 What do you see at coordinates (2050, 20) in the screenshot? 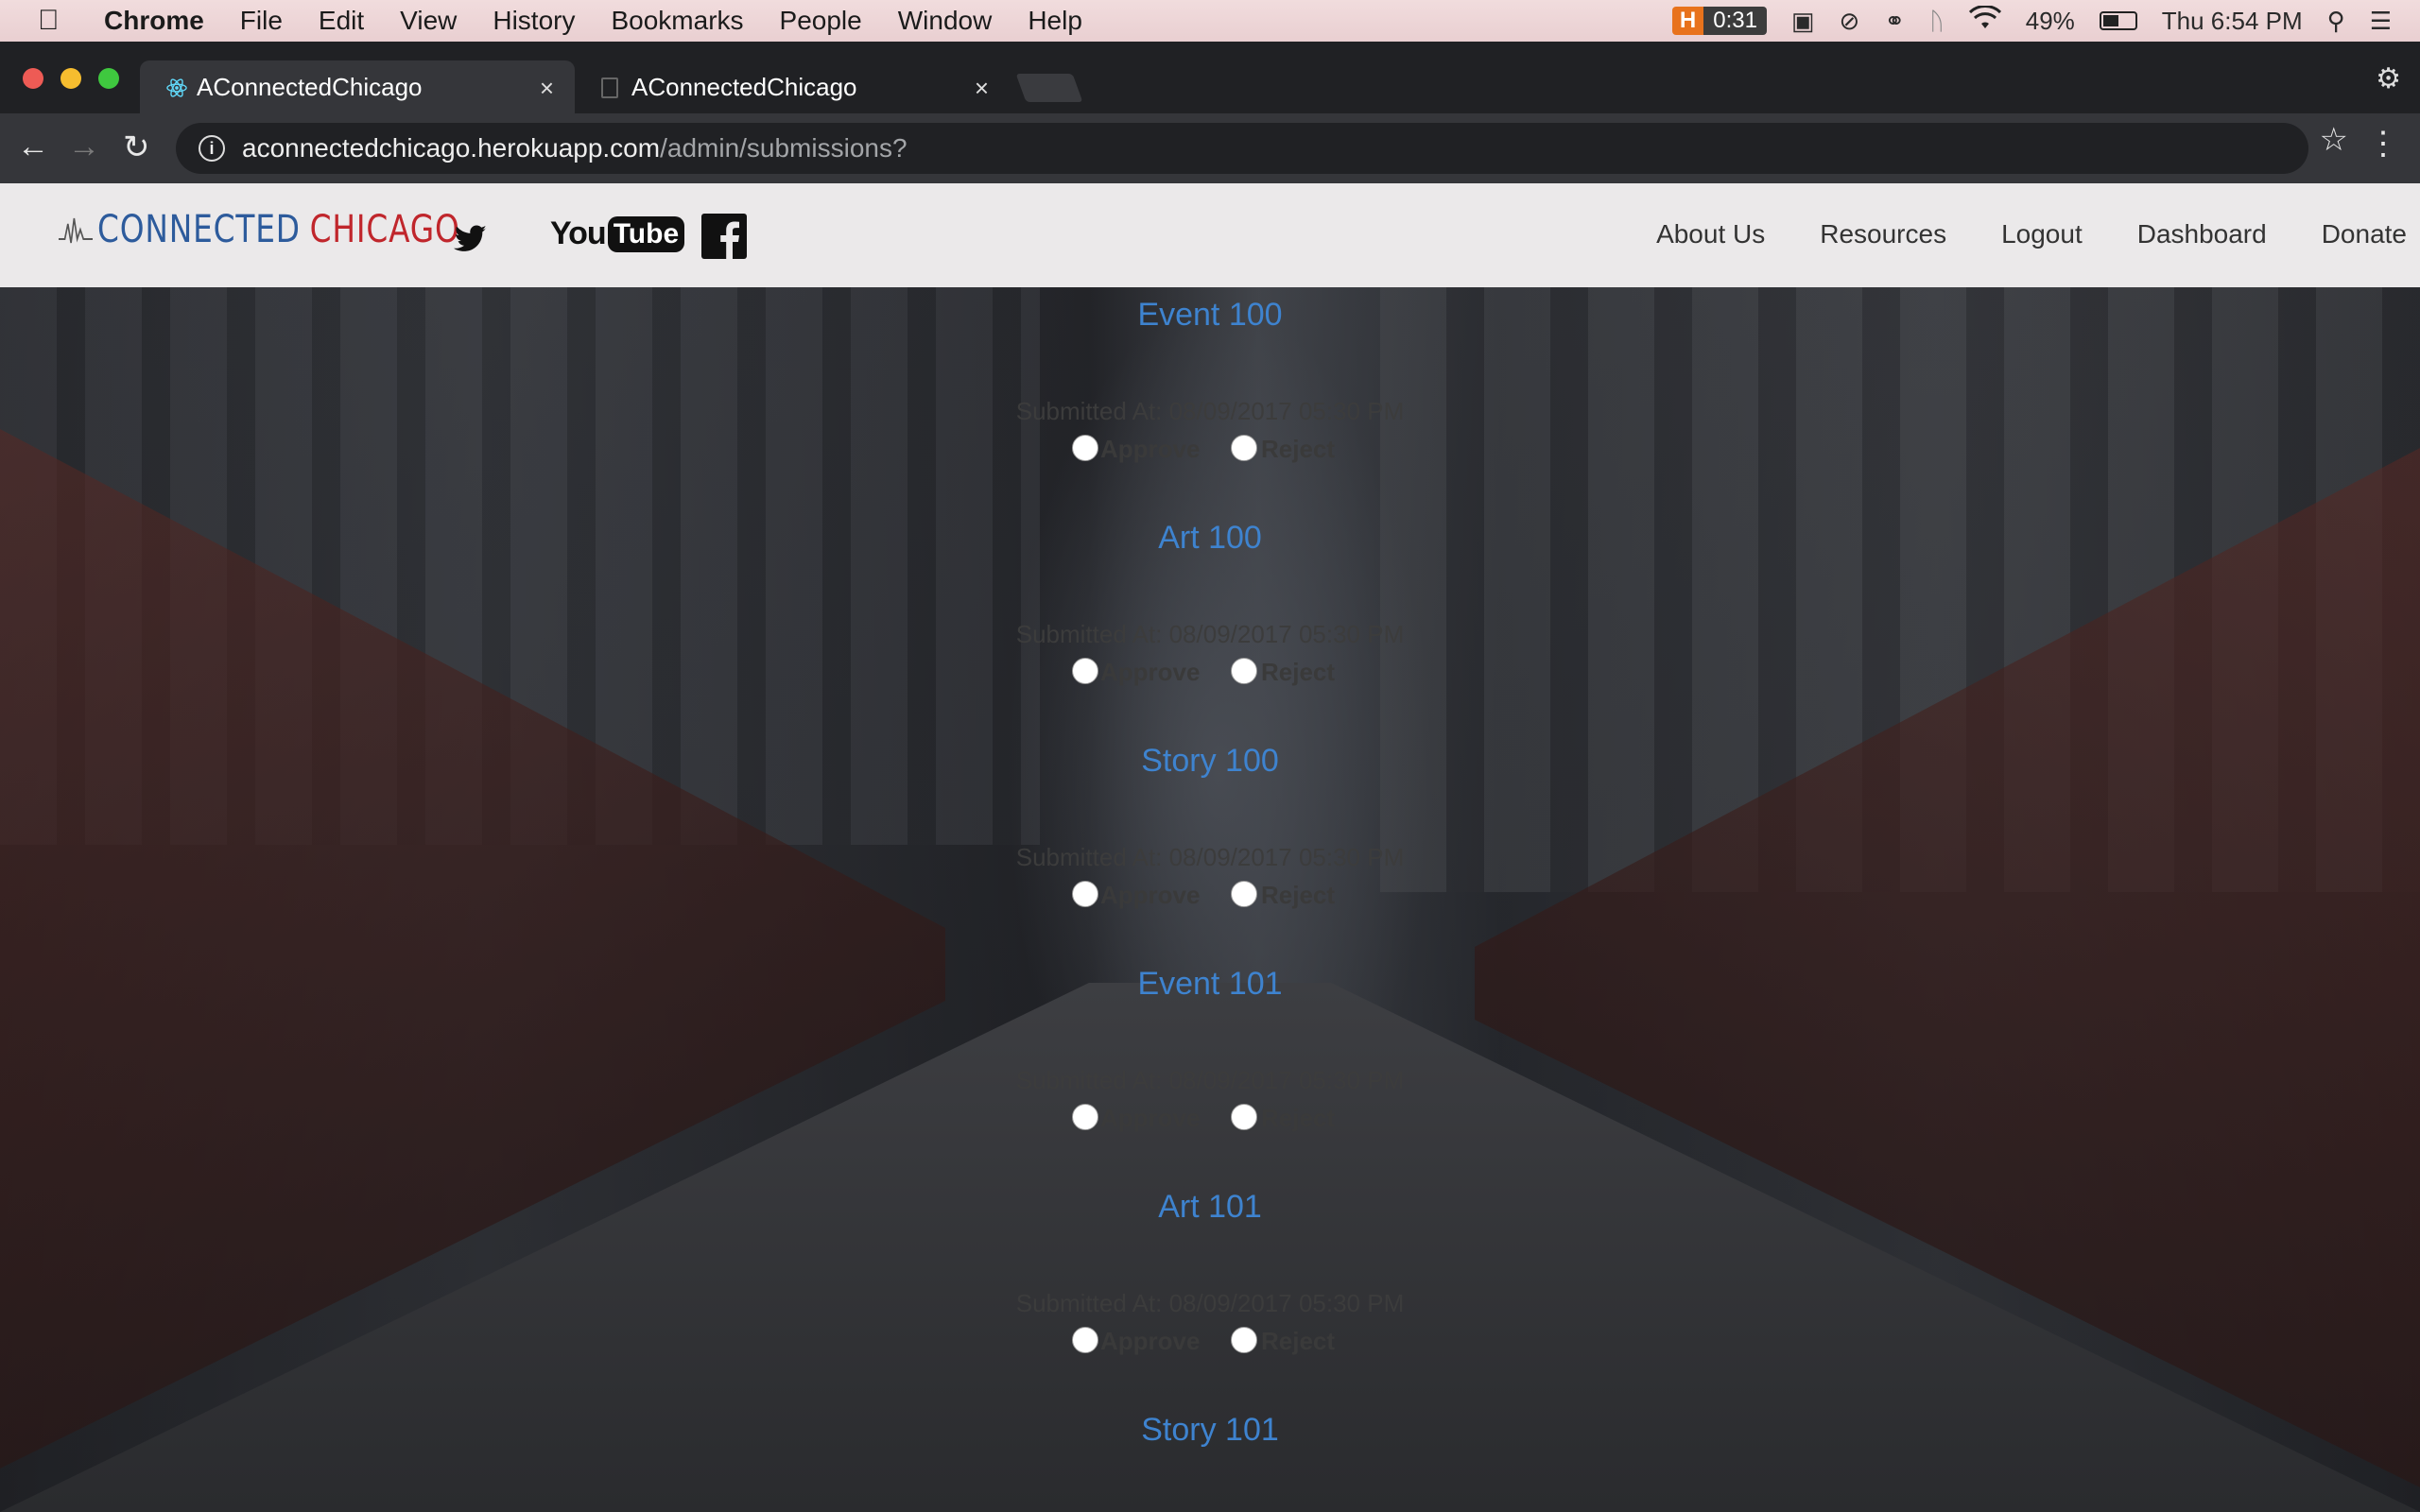
I see `battery-percent: 49%` at bounding box center [2050, 20].